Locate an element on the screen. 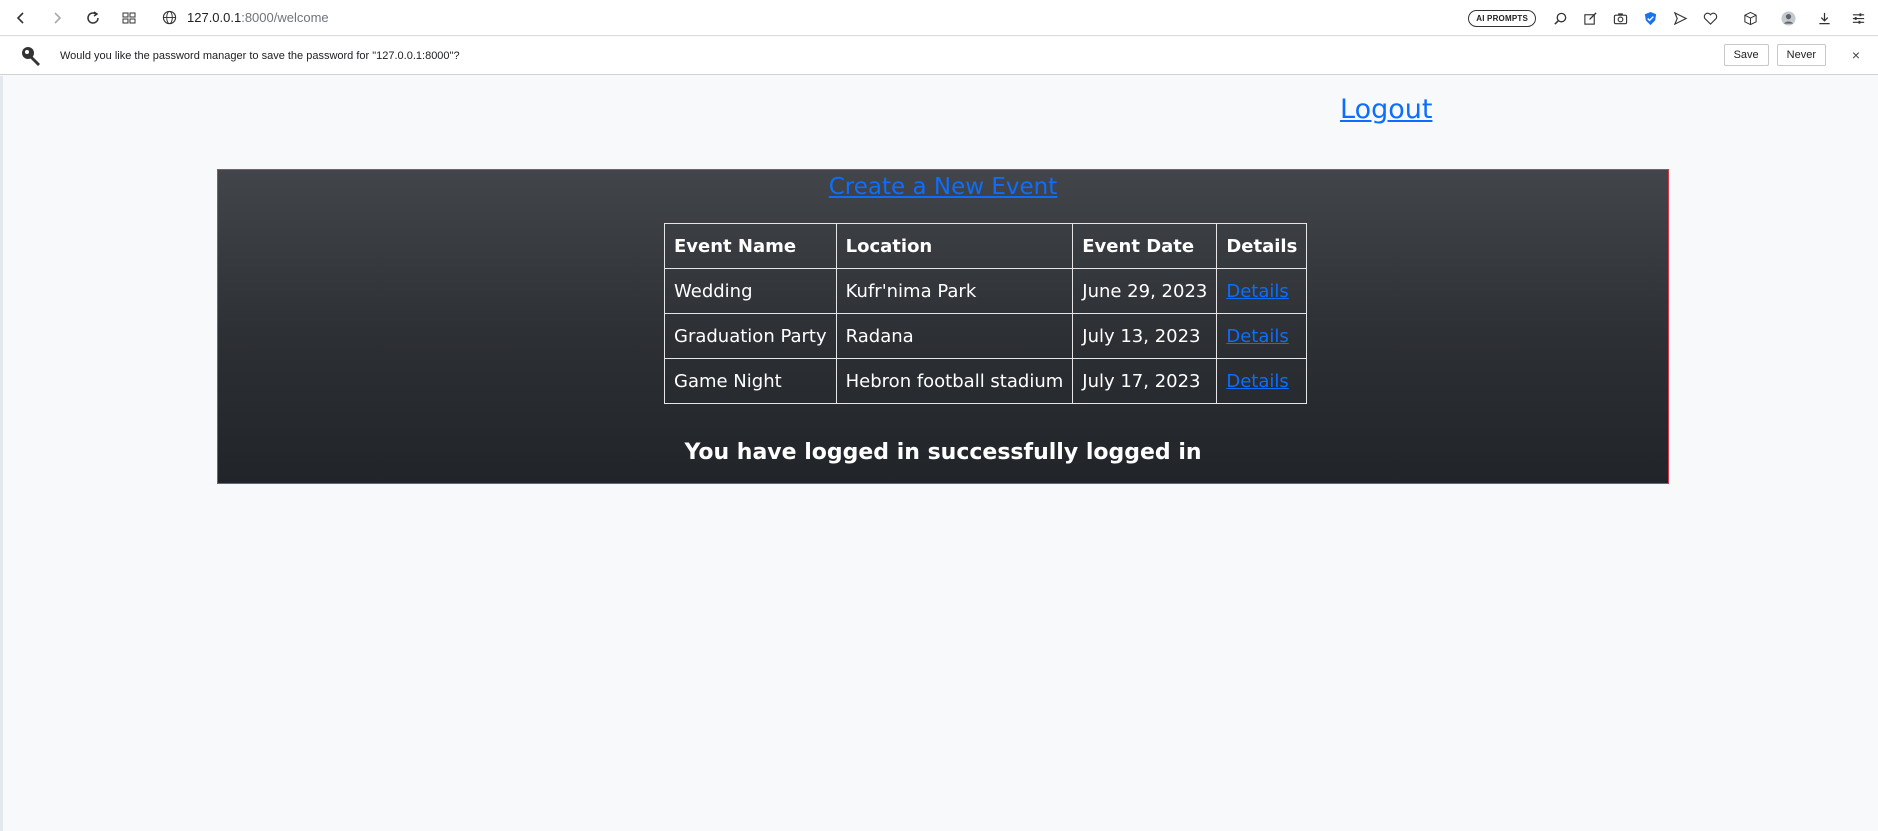  location-cell: Radana is located at coordinates (954, 336).